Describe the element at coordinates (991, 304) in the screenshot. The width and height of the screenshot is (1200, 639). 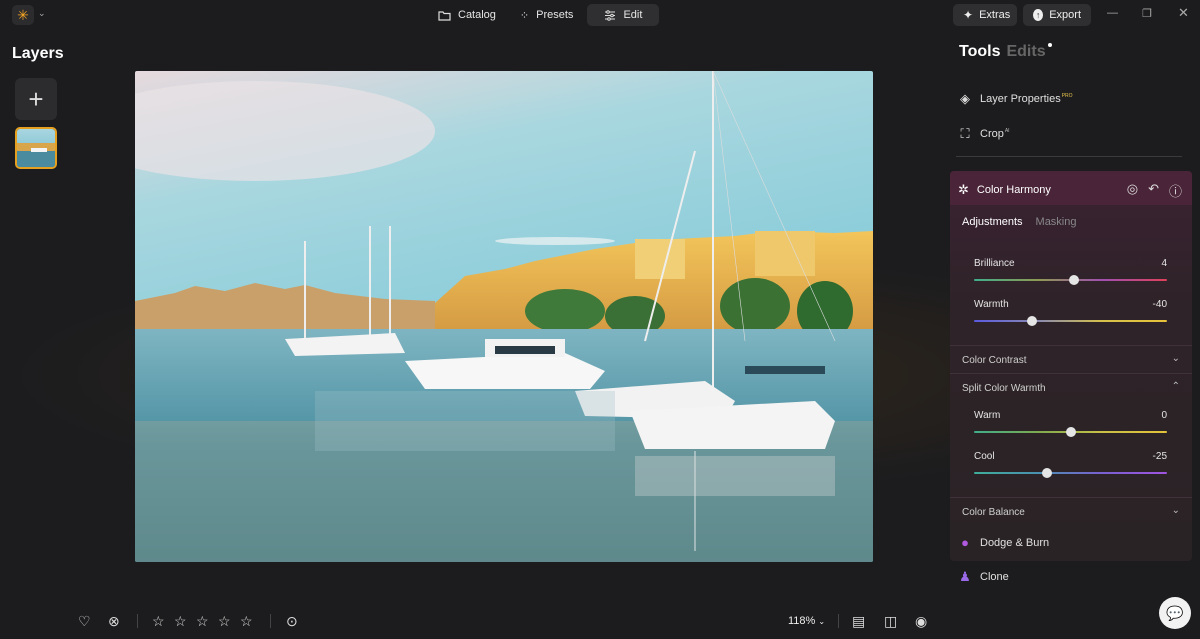
I see `warmth-label: Warmth` at that location.